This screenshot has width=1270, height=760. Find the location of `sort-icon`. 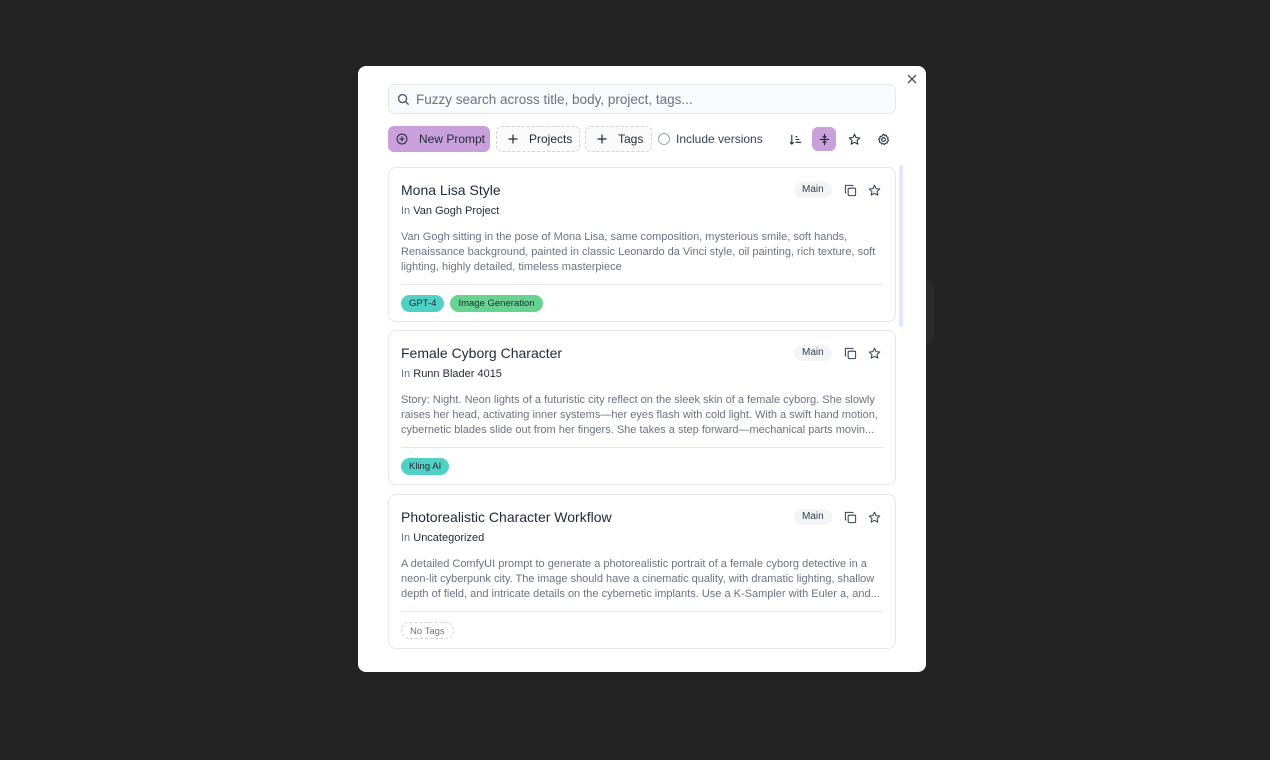

sort-icon is located at coordinates (795, 139).